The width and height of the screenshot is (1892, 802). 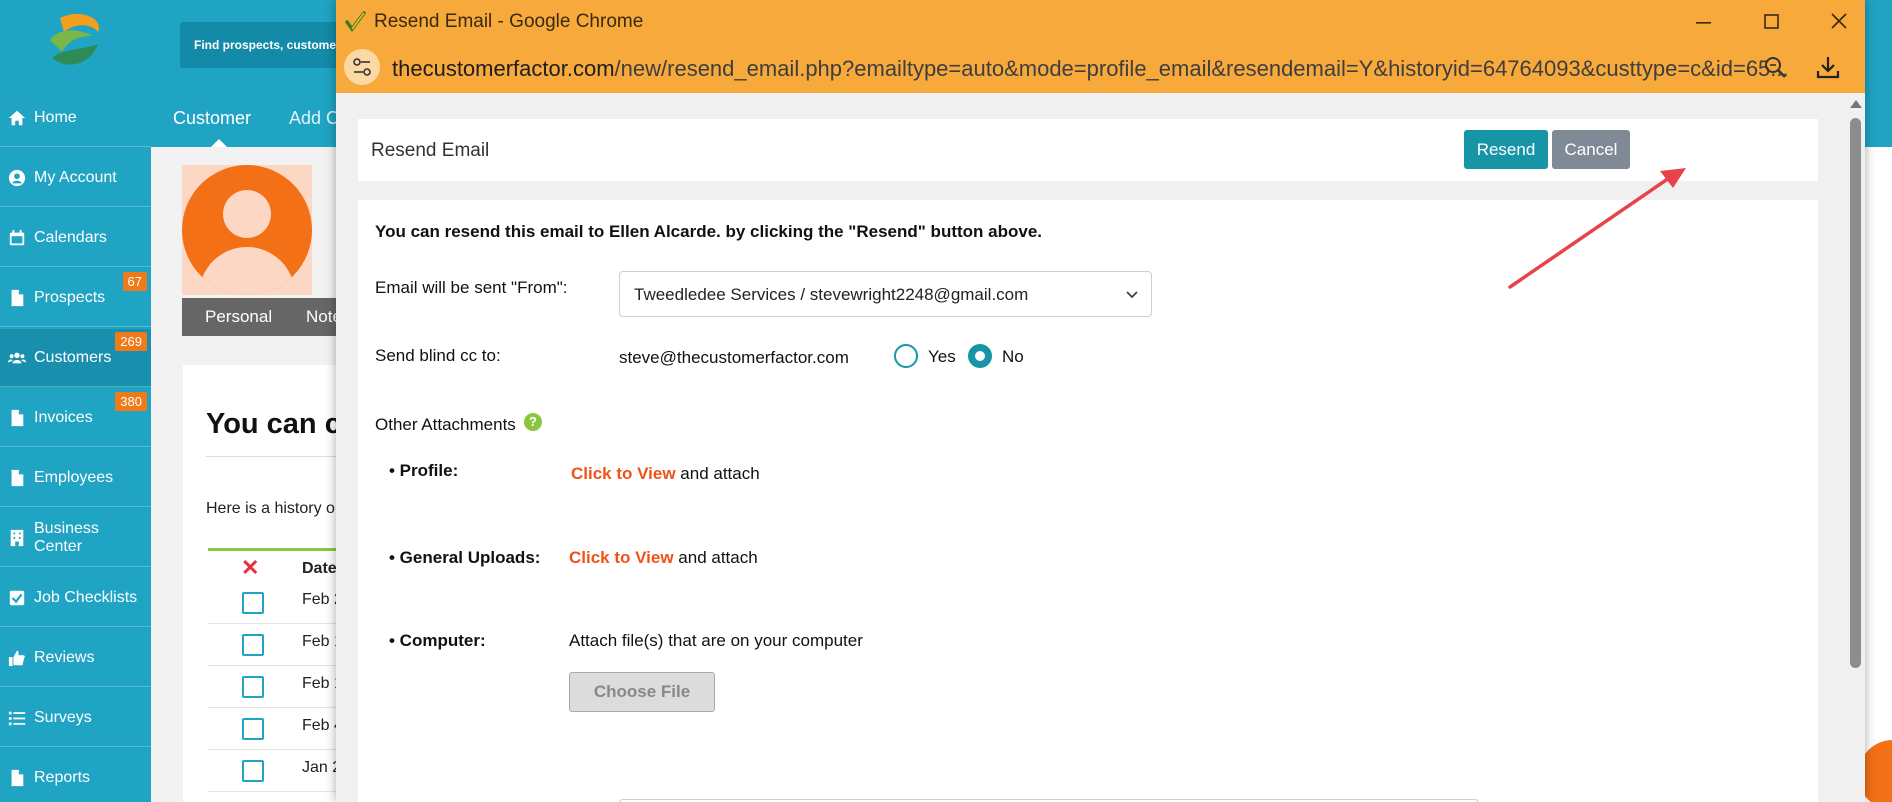 I want to click on site-settings-icon, so click(x=362, y=67).